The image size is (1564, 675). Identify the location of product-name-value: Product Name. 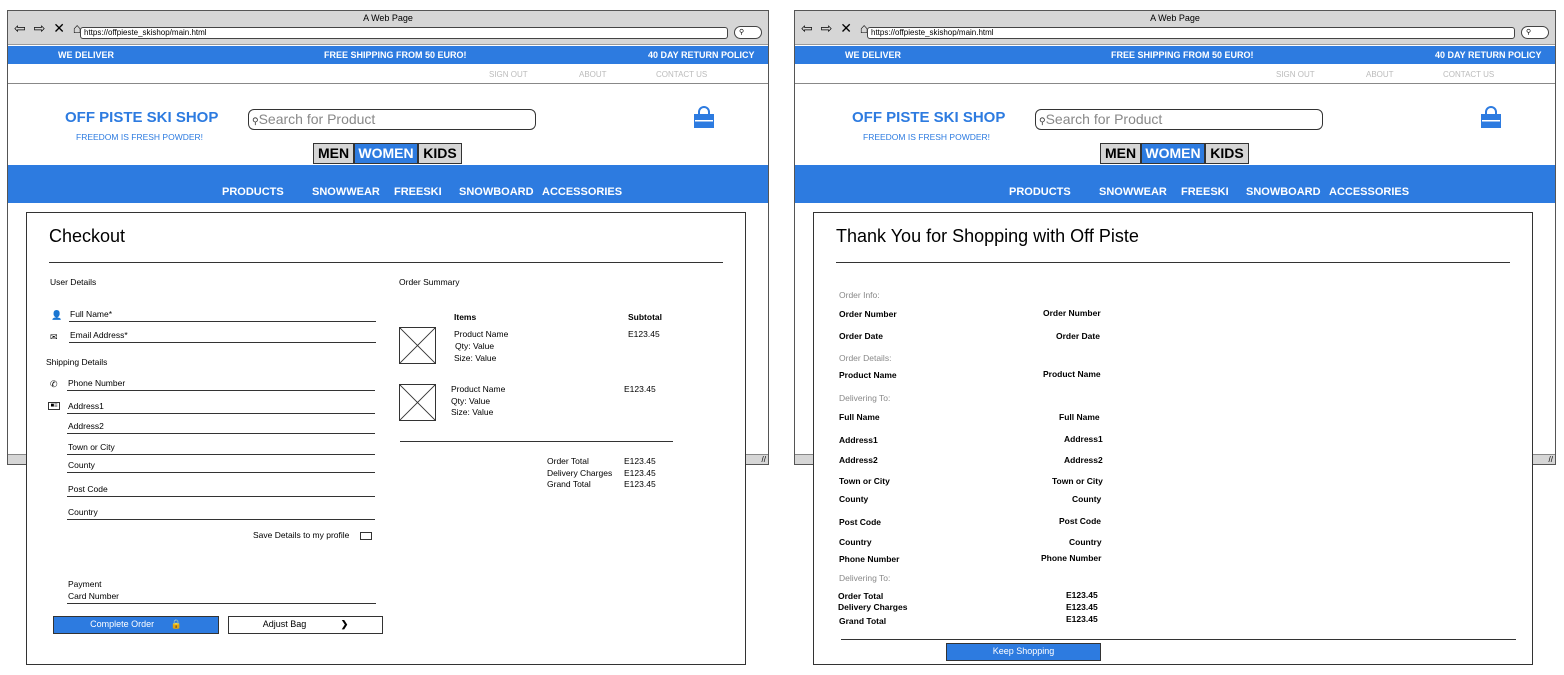
(1072, 374).